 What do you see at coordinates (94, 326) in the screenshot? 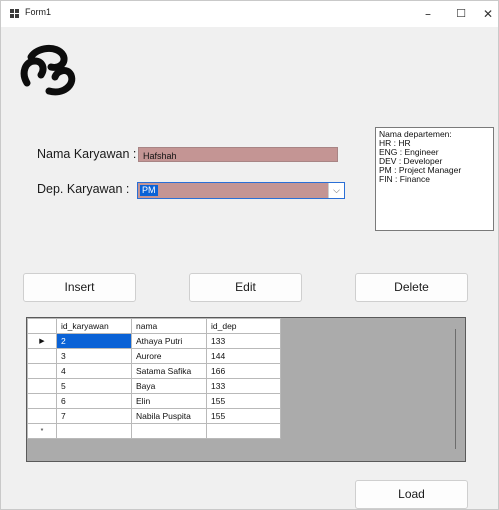
I see `column-header-id-karyawan: id_karyawan` at bounding box center [94, 326].